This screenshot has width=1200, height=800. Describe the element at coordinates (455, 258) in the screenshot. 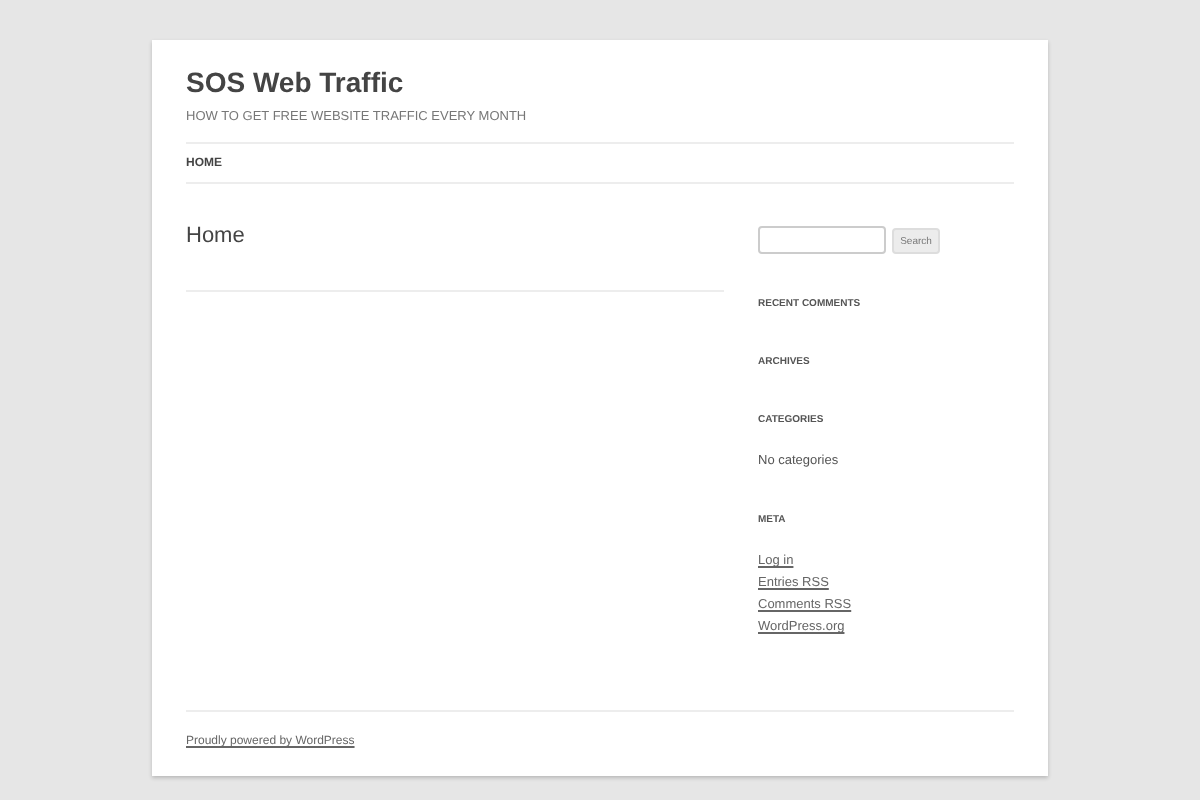

I see `page-title: Home` at that location.